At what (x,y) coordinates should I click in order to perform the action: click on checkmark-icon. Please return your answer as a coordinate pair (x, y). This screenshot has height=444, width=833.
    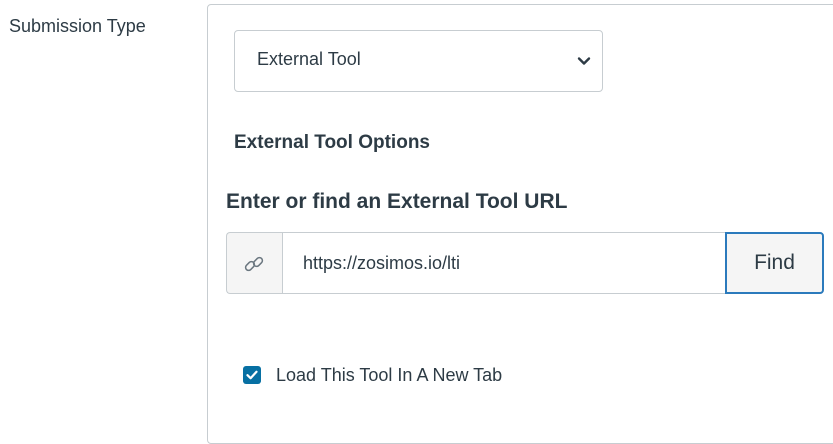
    Looking at the image, I should click on (252, 375).